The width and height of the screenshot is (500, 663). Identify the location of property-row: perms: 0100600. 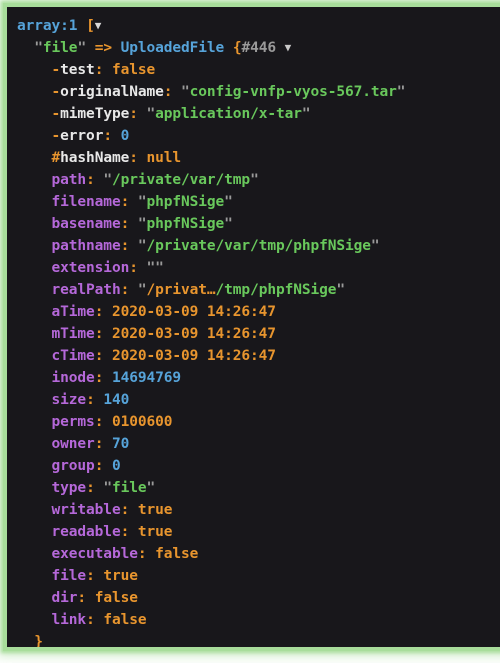
(258, 422).